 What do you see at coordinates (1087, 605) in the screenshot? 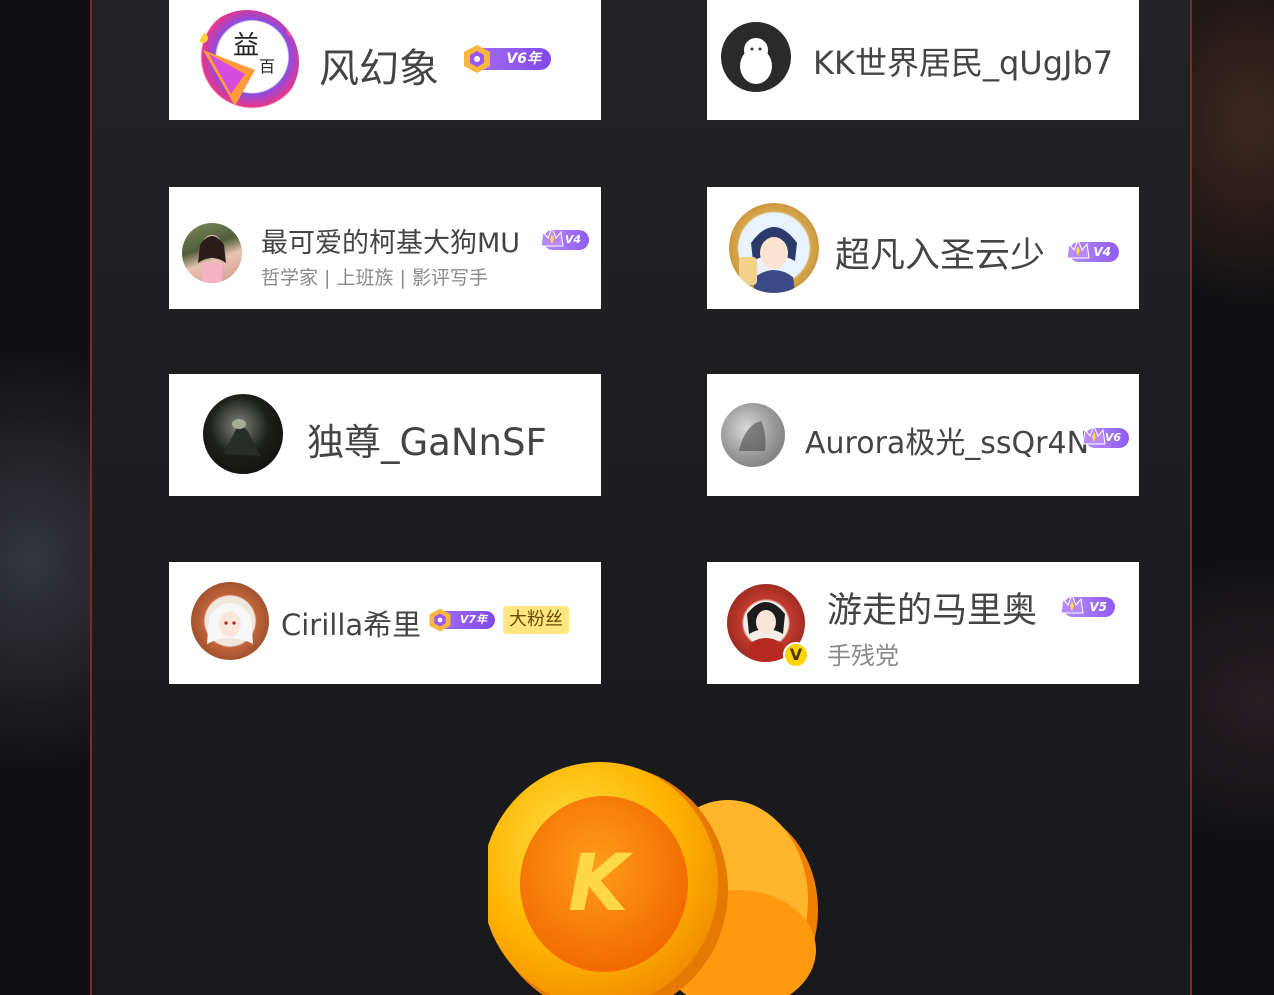
I see `vip-level-badge: V5` at bounding box center [1087, 605].